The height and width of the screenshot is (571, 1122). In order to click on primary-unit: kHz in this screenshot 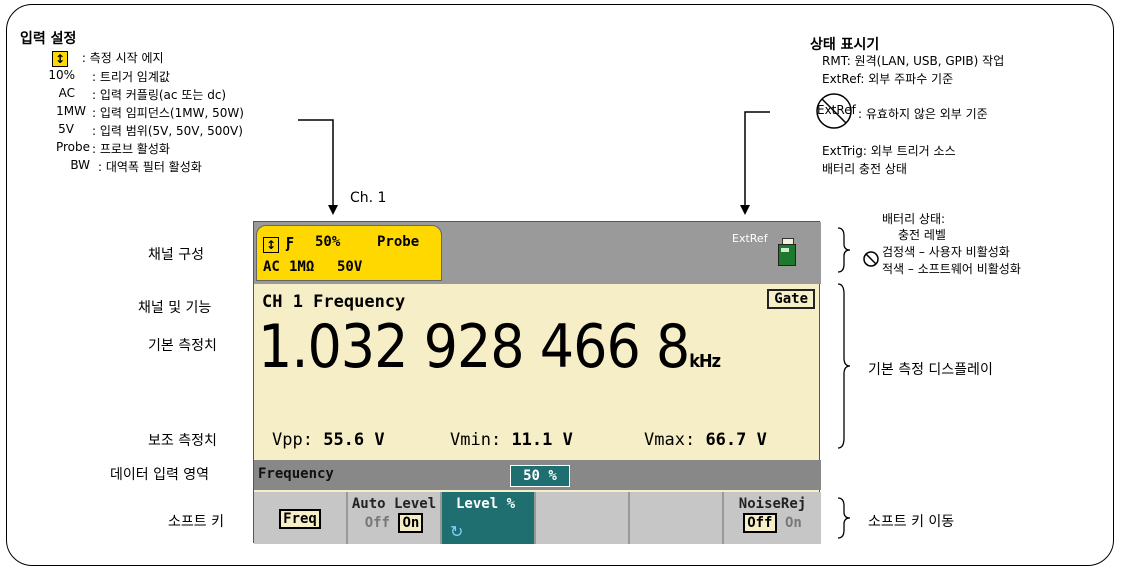, I will do `click(705, 361)`.